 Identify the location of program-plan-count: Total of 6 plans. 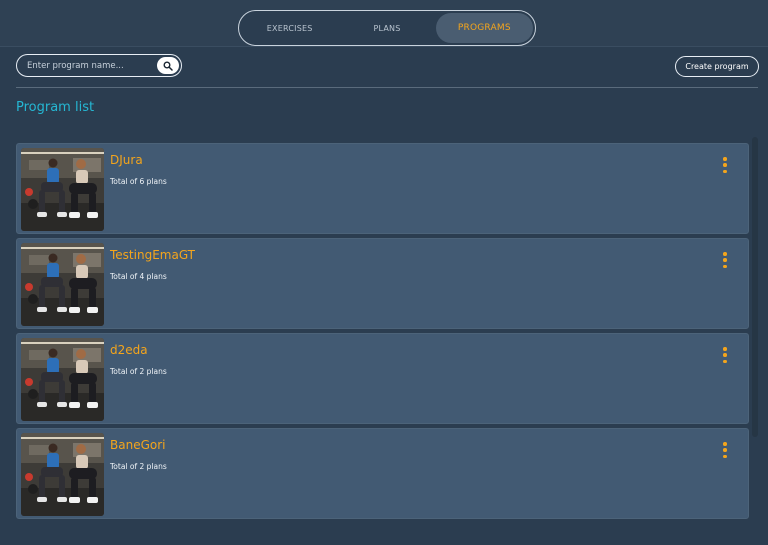
(138, 181).